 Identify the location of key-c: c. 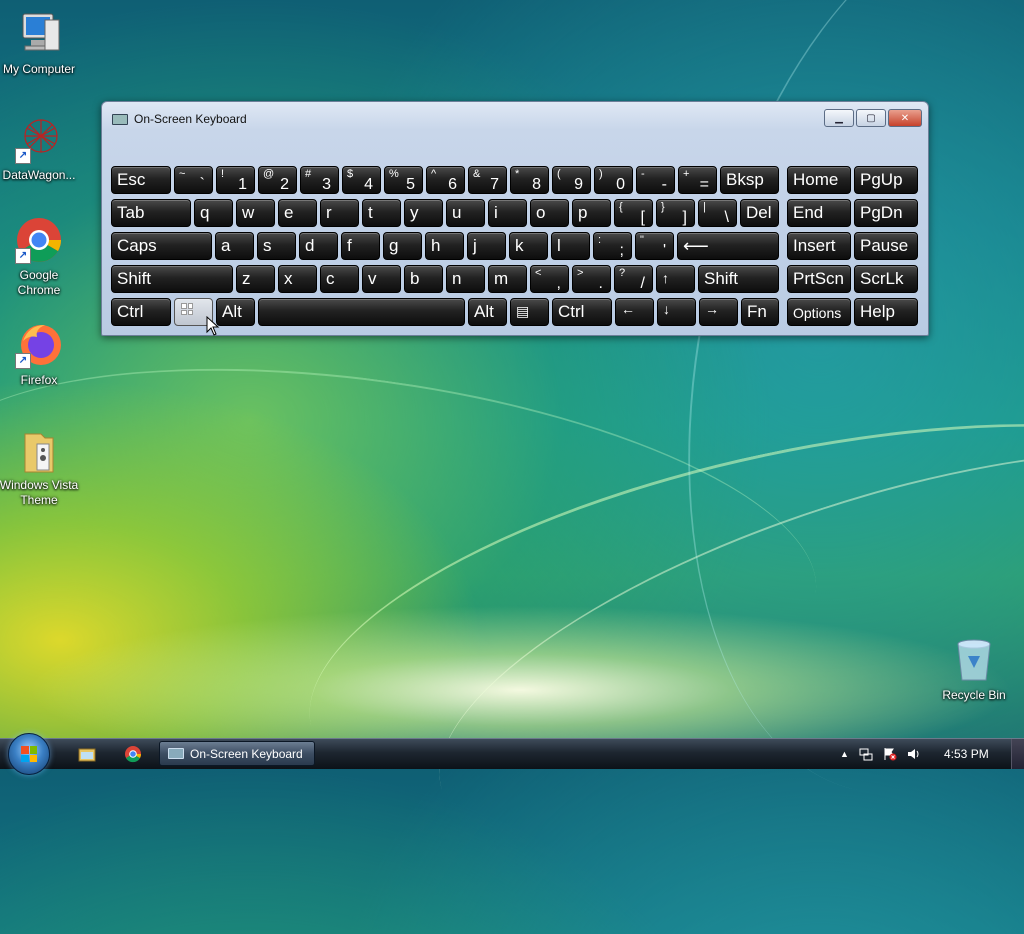
(339, 279).